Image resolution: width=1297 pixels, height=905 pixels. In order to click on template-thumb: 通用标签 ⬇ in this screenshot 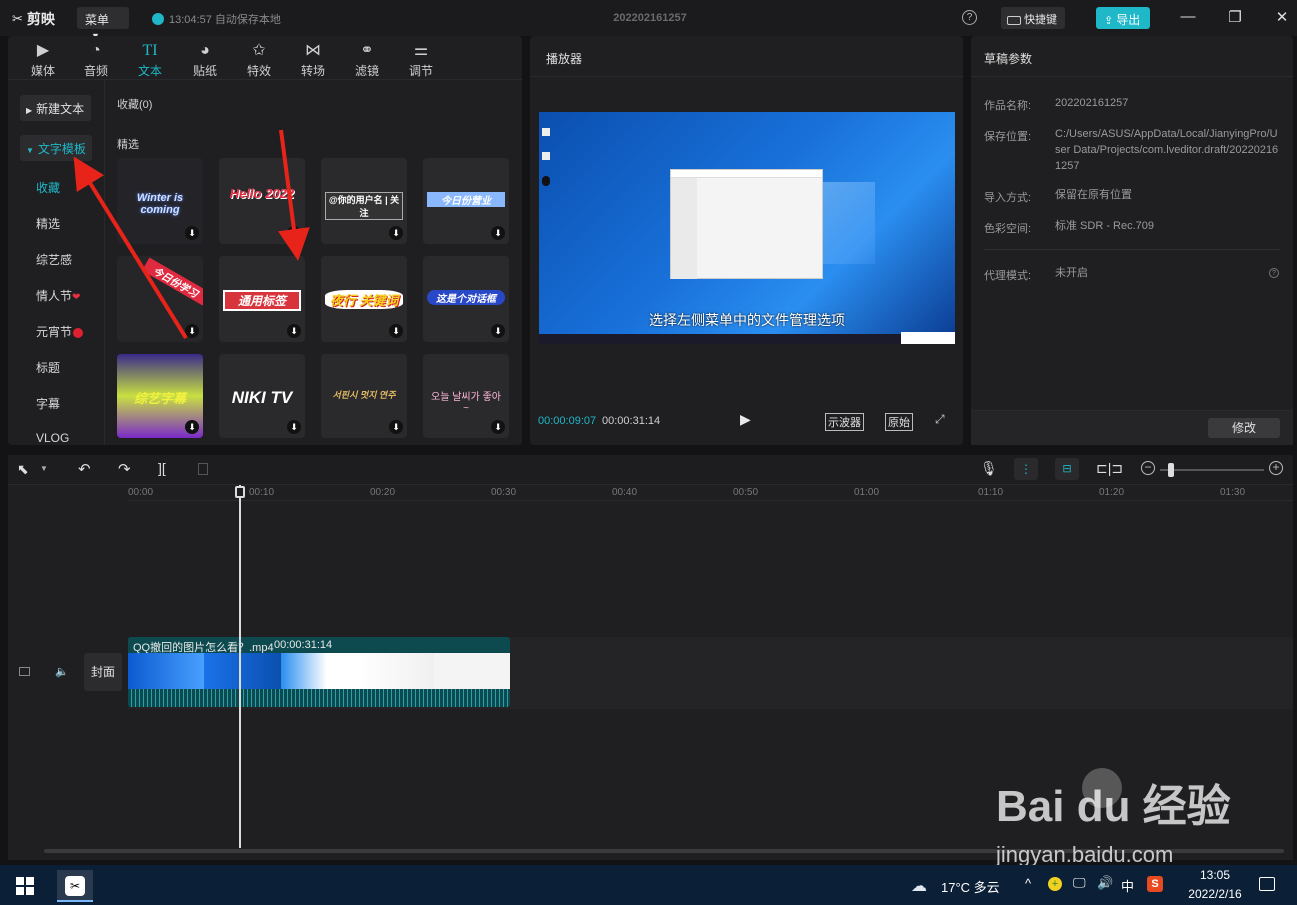, I will do `click(262, 299)`.